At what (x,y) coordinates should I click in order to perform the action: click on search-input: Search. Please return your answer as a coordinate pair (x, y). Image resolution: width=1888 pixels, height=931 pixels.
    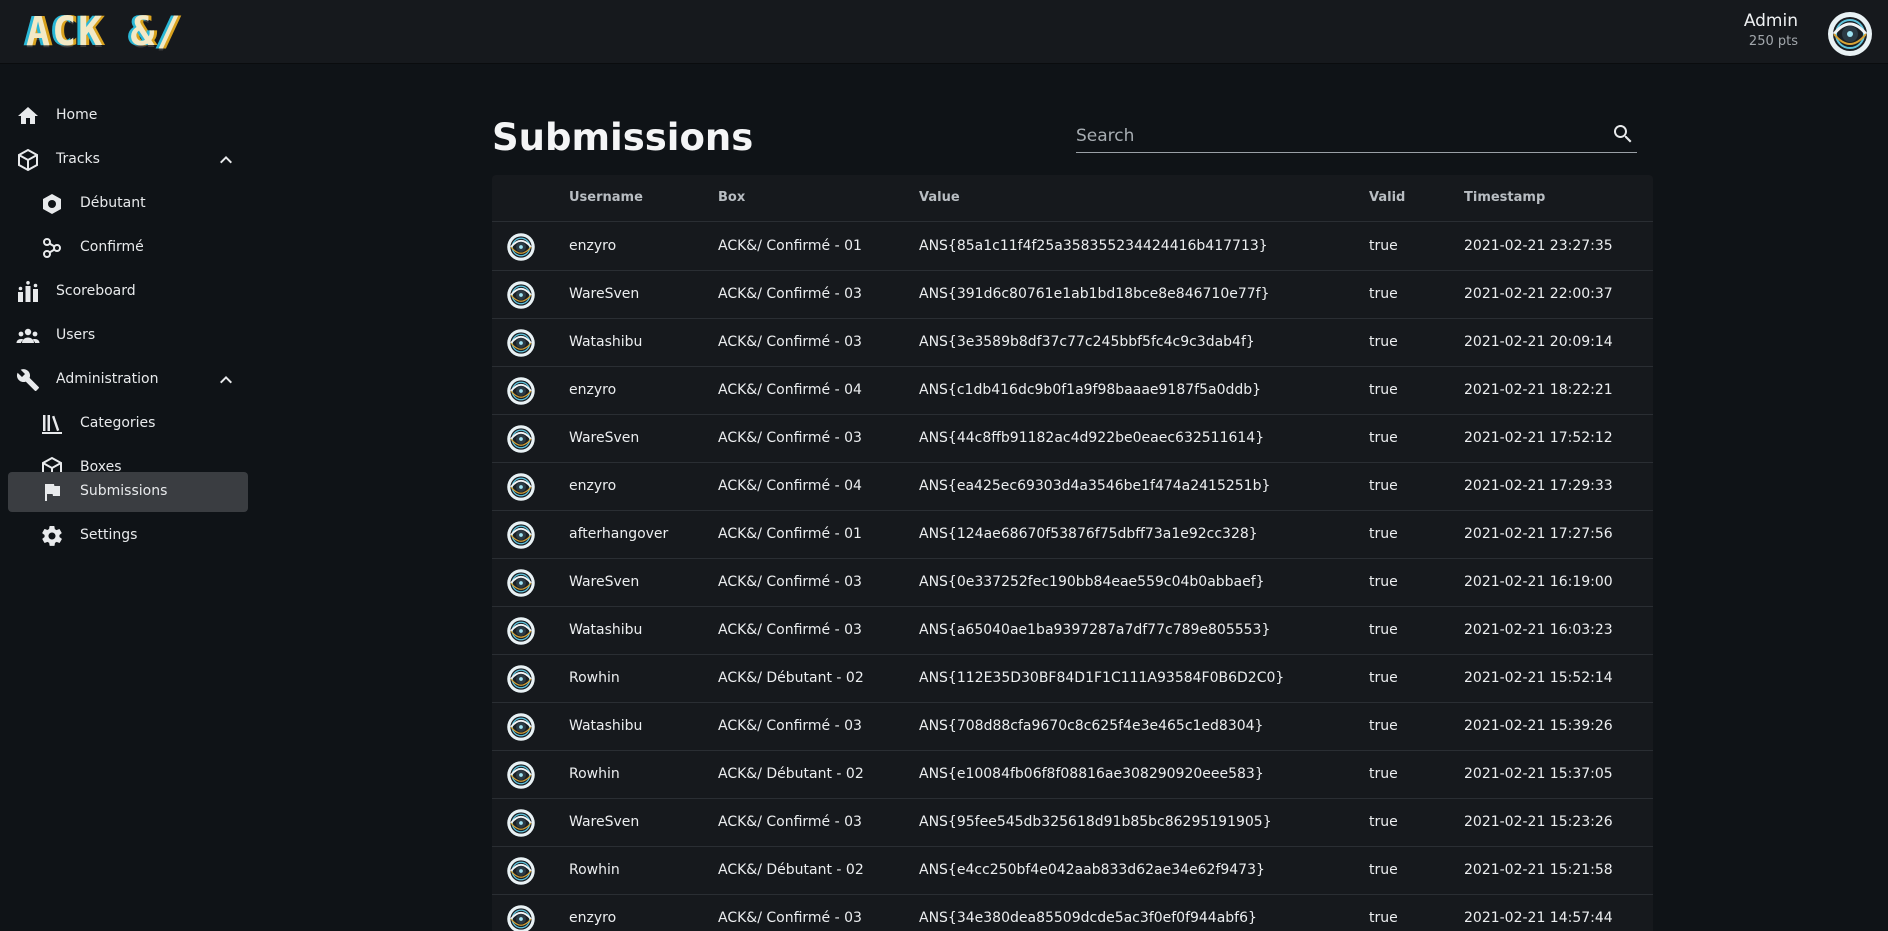
    Looking at the image, I should click on (1356, 135).